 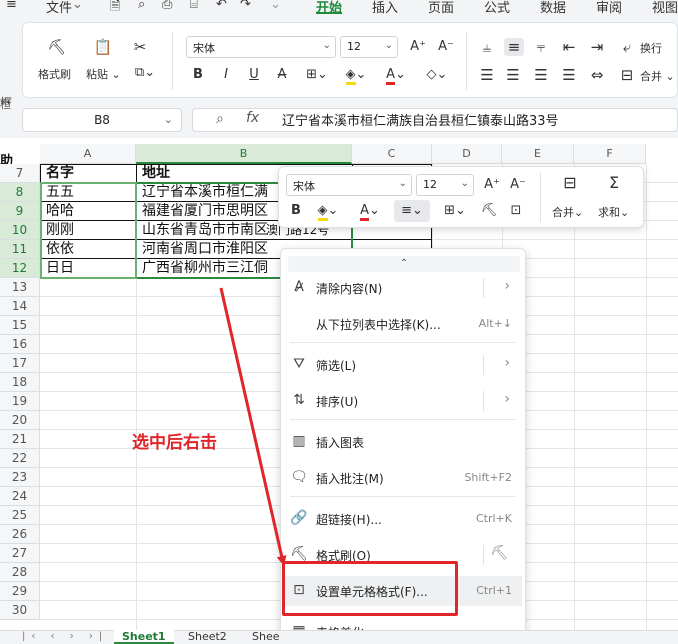 I want to click on name-box: B8 ⌄, so click(x=102, y=120).